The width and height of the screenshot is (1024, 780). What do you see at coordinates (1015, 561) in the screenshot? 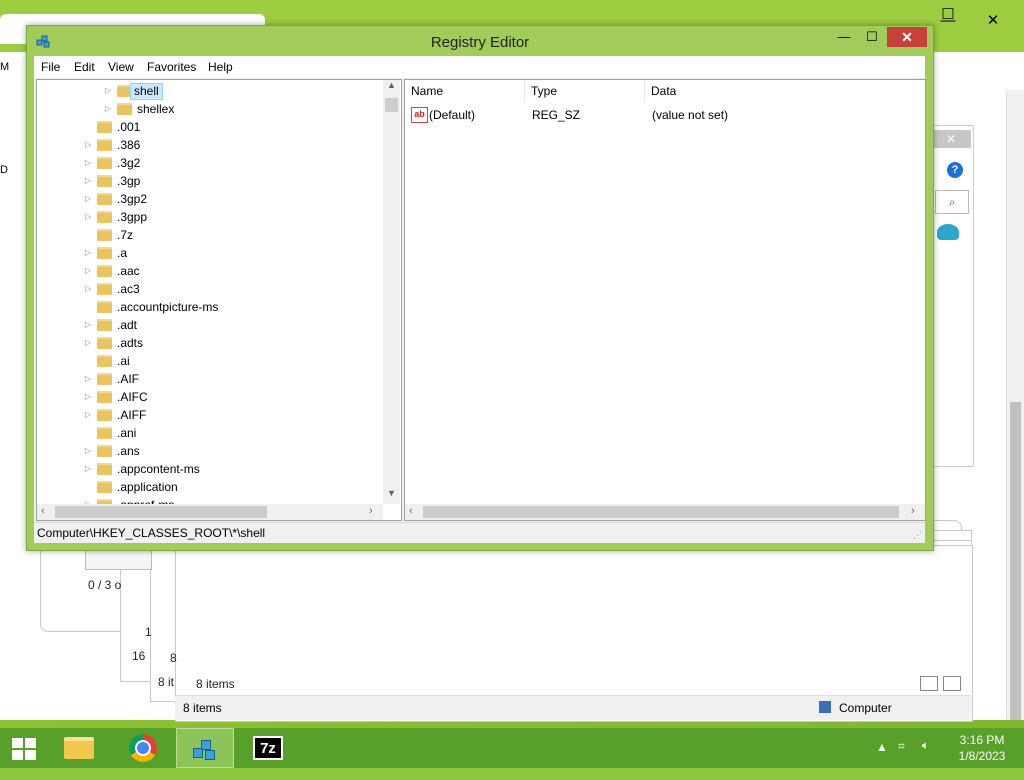
I see `chrome-scroll-thumb` at bounding box center [1015, 561].